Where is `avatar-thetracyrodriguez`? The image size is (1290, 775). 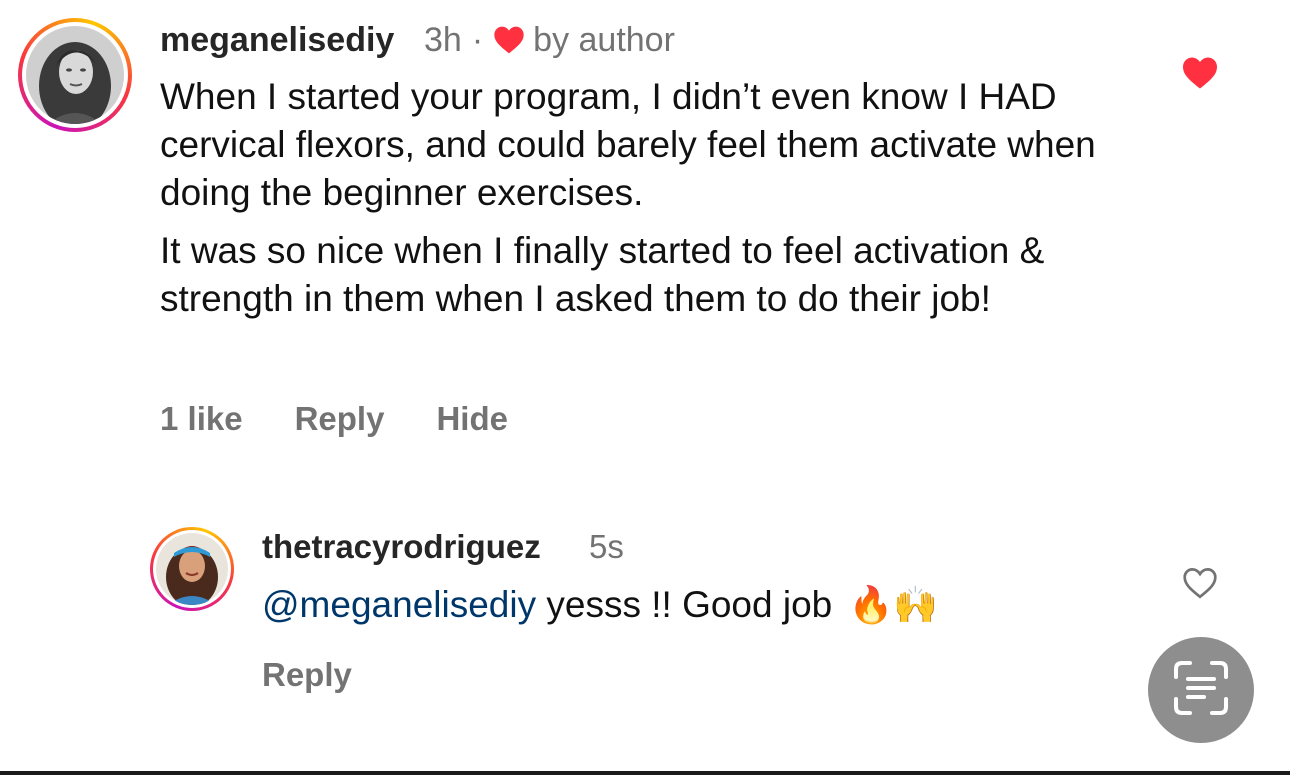
avatar-thetracyrodriguez is located at coordinates (192, 569).